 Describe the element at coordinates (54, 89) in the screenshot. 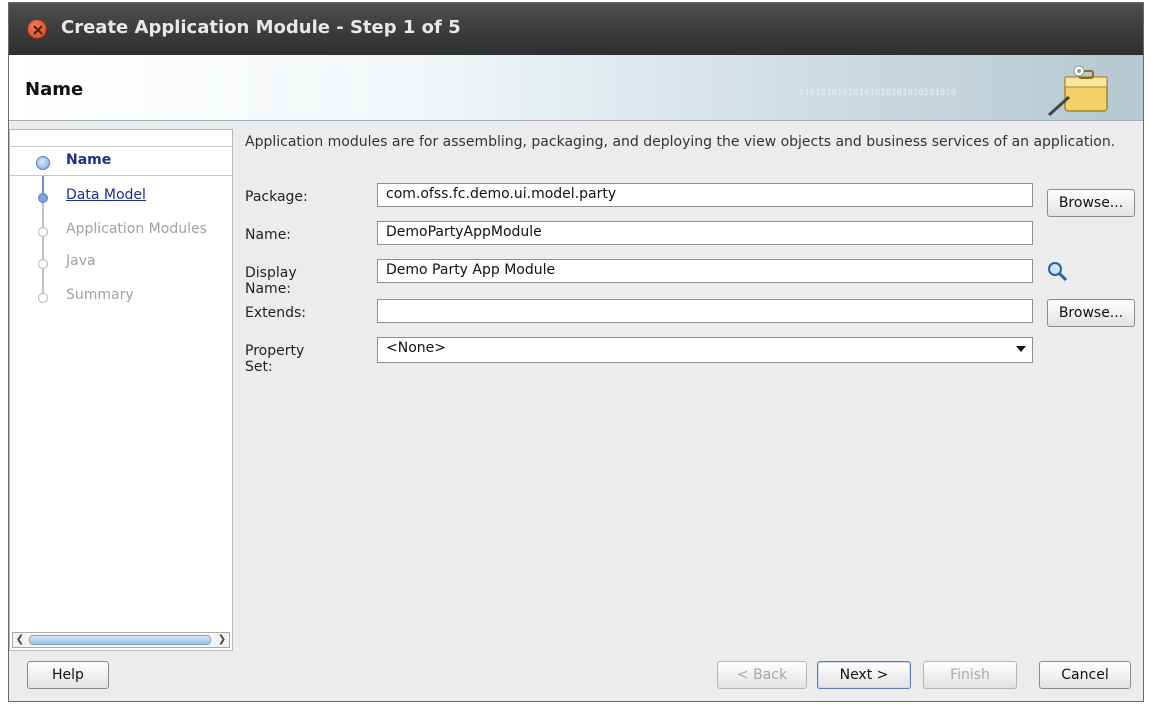

I see `page-title: Name` at that location.